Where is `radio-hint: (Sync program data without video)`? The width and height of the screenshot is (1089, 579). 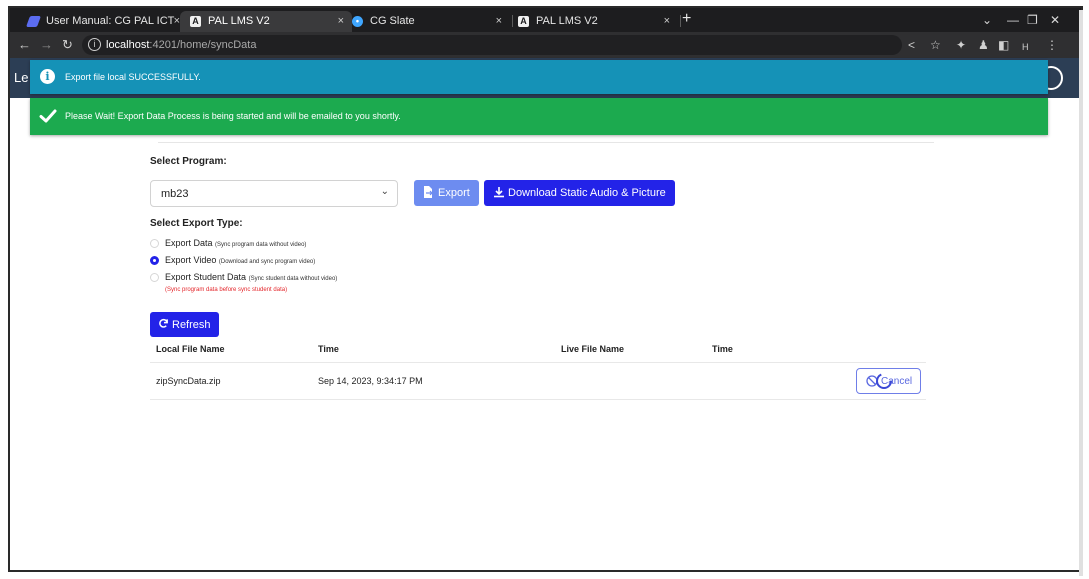
radio-hint: (Sync program data without video) is located at coordinates (261, 245).